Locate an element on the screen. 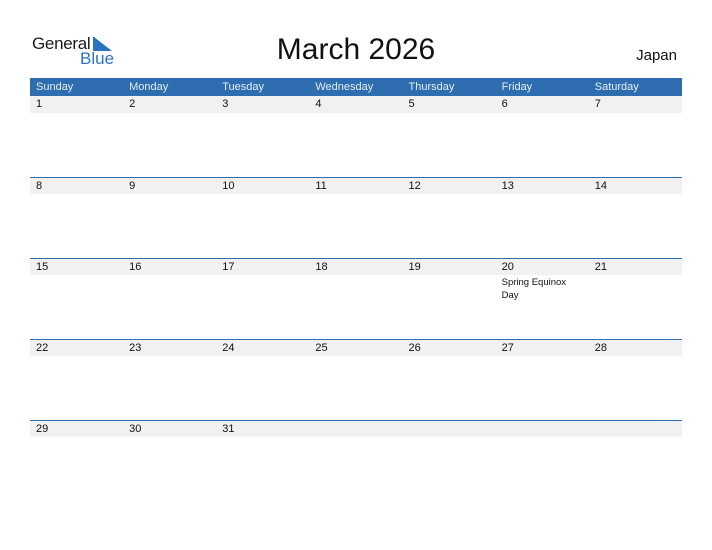  day-cell: 5 is located at coordinates (449, 104).